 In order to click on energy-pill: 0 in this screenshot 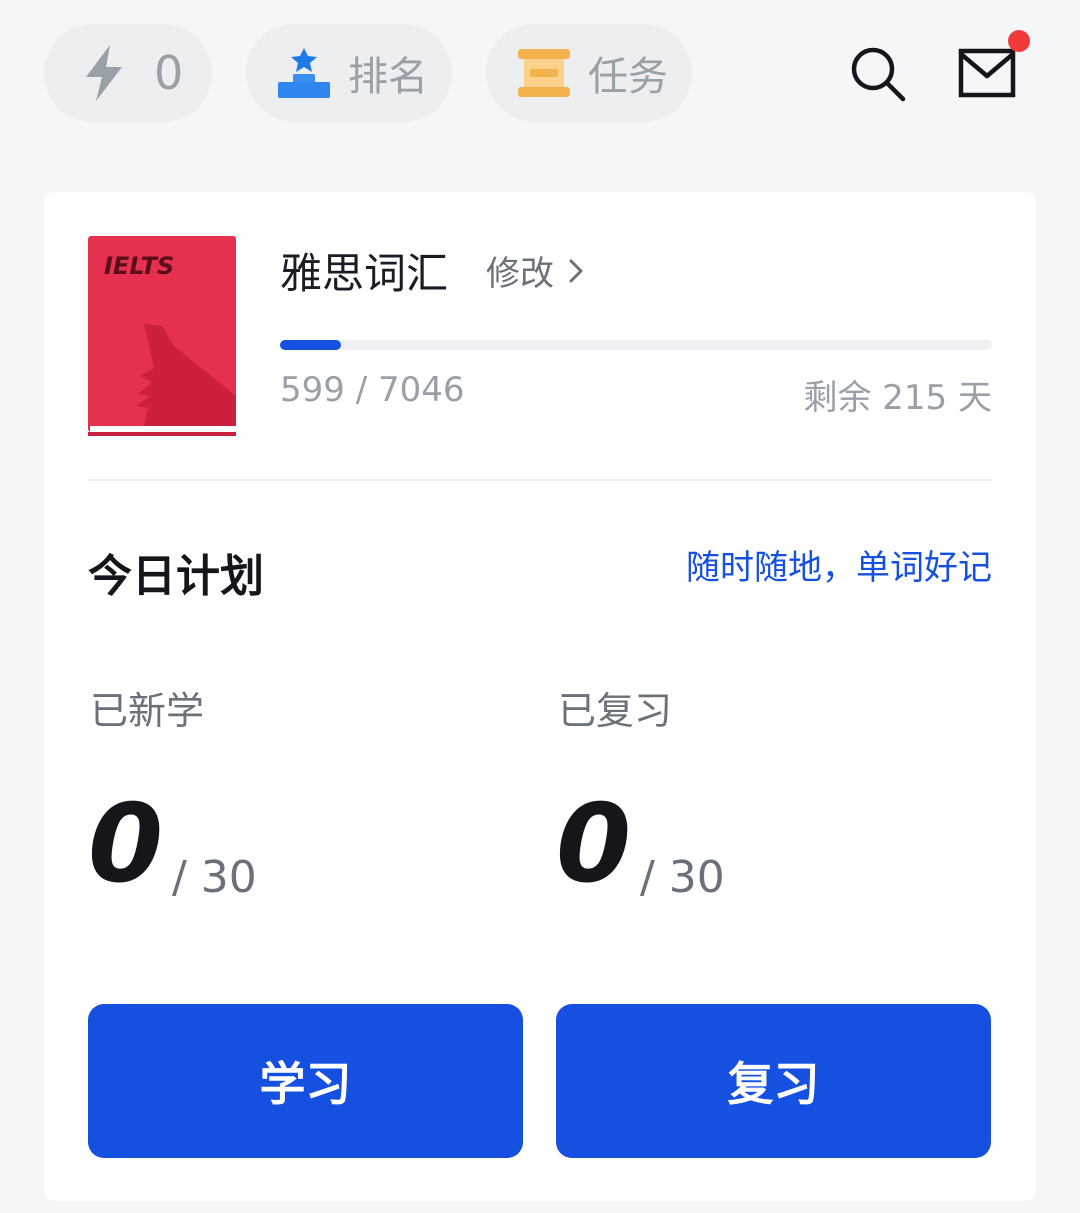, I will do `click(128, 73)`.